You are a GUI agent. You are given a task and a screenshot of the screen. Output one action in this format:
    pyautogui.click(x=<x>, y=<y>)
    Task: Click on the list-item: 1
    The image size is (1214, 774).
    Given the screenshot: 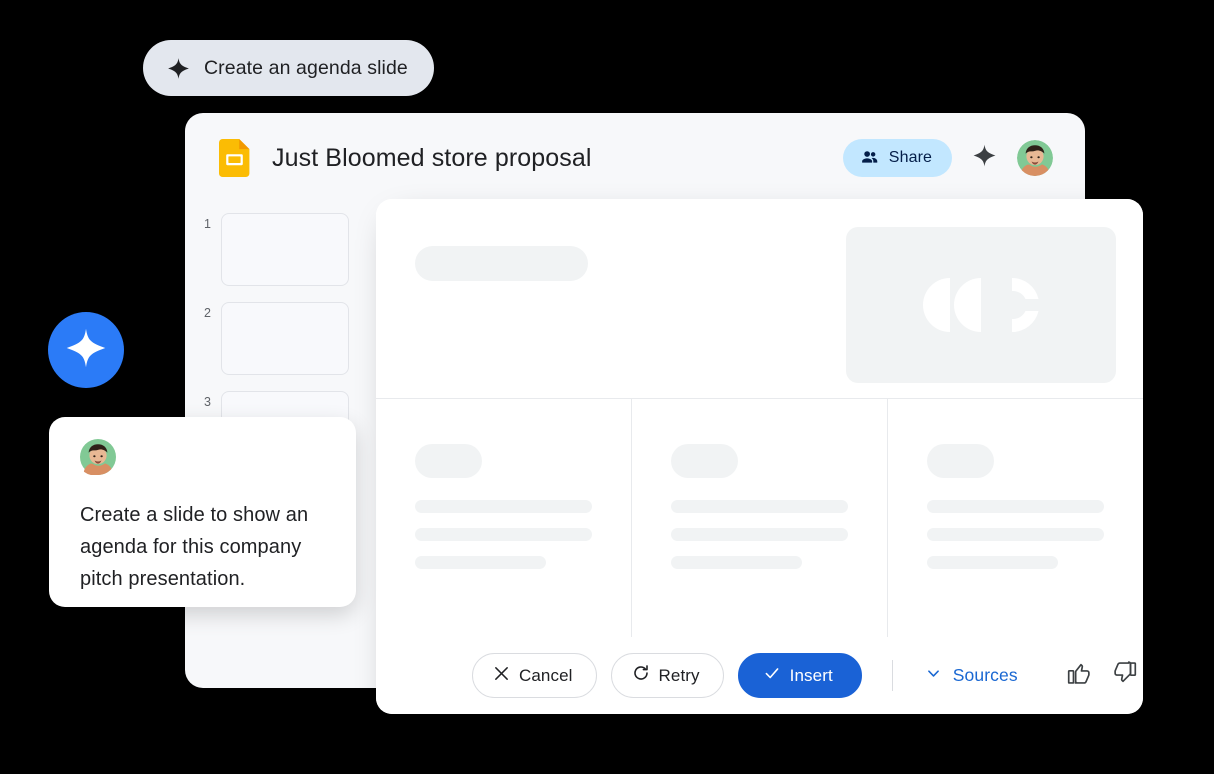 What is the action you would take?
    pyautogui.click(x=282, y=249)
    